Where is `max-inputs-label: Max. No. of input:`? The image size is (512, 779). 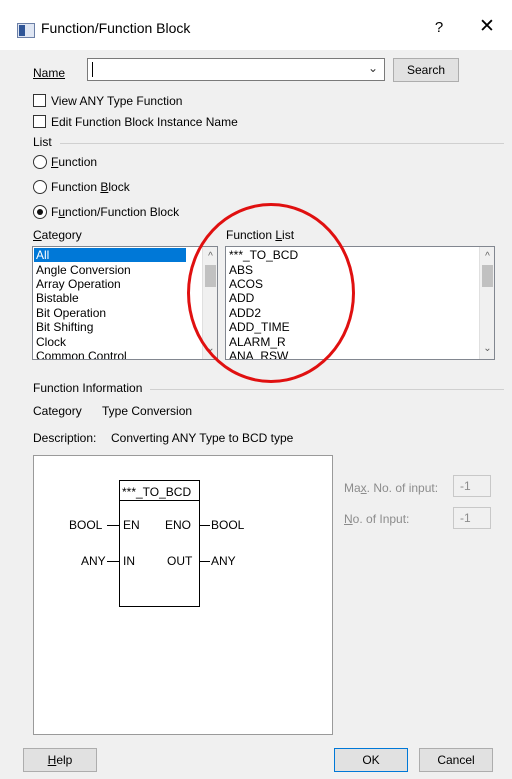 max-inputs-label: Max. No. of input: is located at coordinates (391, 488).